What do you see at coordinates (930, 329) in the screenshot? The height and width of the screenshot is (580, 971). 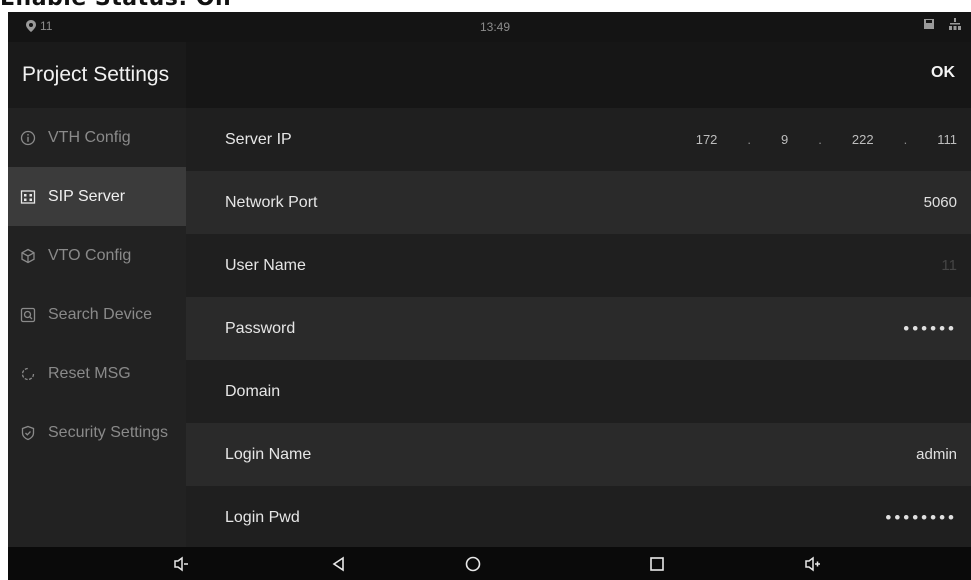 I see `password-input: ••••••` at bounding box center [930, 329].